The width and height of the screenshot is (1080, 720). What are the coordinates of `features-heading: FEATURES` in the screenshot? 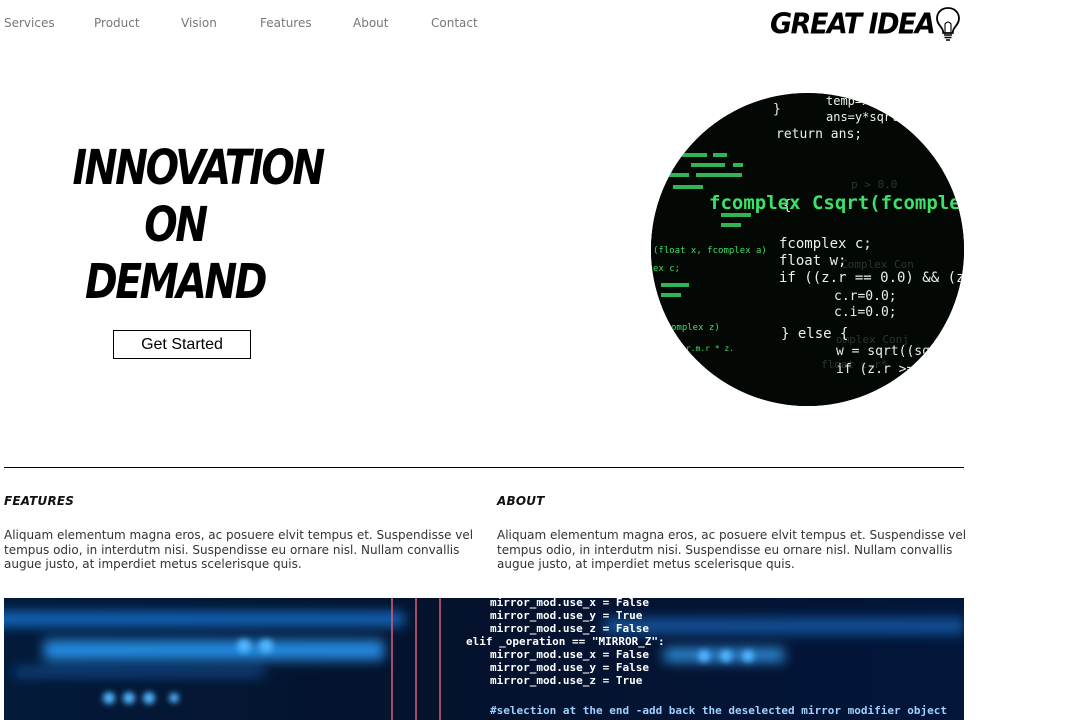 It's located at (39, 501).